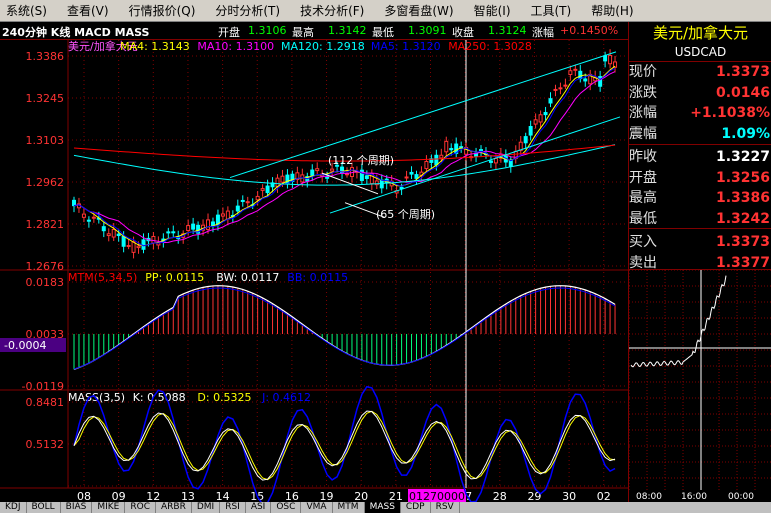  Describe the element at coordinates (45, 402) in the screenshot. I see `y-tick-label: 0.8481` at that location.